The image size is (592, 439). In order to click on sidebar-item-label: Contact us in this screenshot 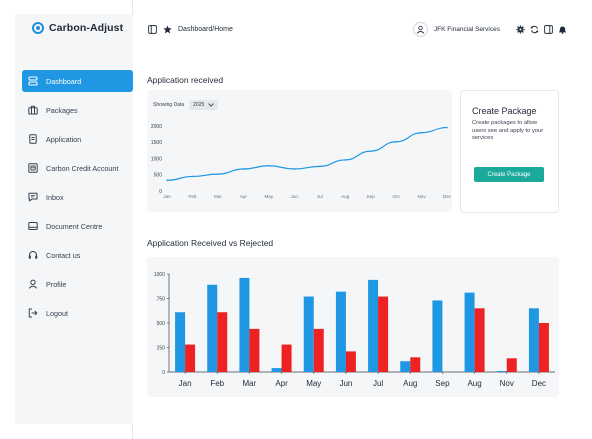, I will do `click(63, 255)`.